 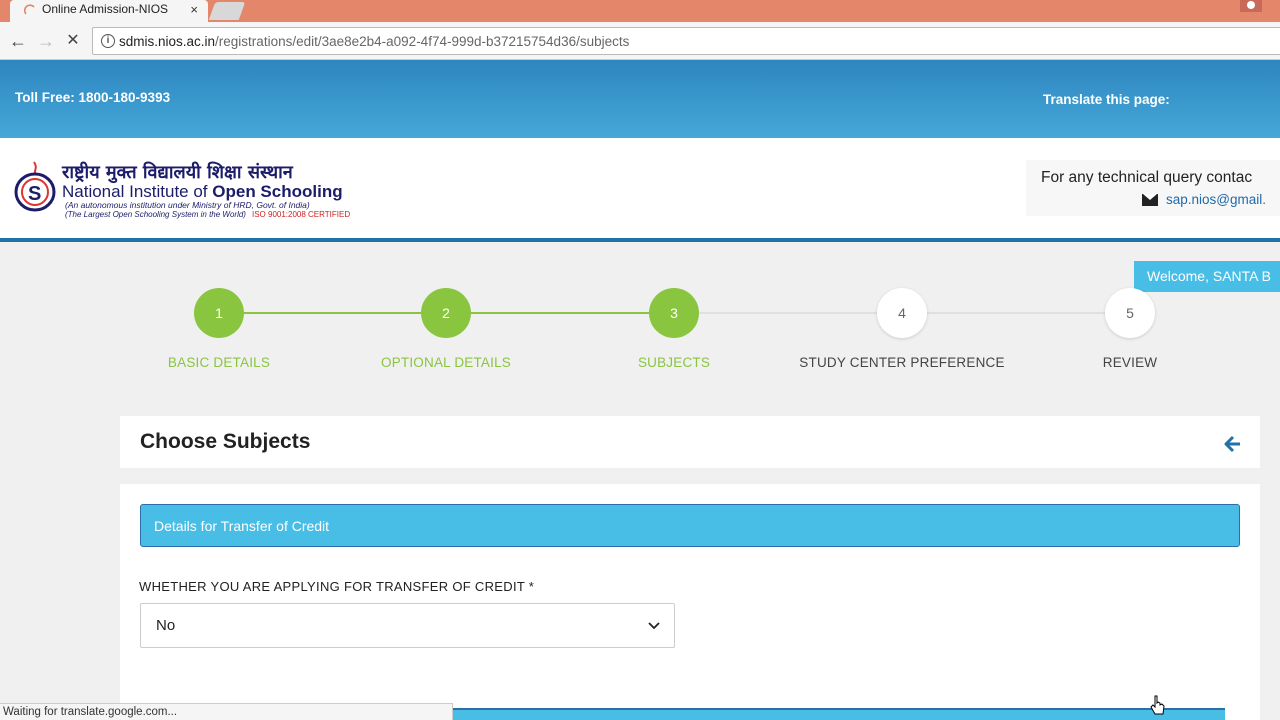 I want to click on next-section-bar, so click(x=839, y=714).